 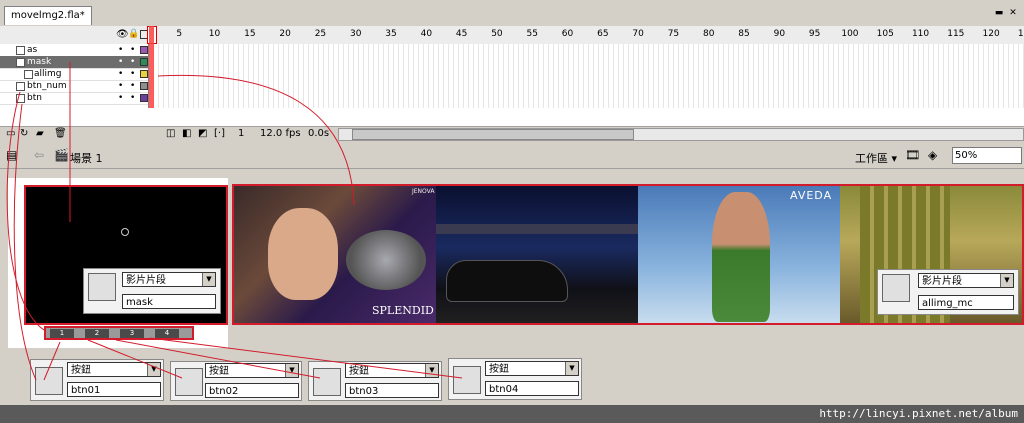 What do you see at coordinates (25, 242) in the screenshot?
I see `btn-arrow` at bounding box center [25, 242].